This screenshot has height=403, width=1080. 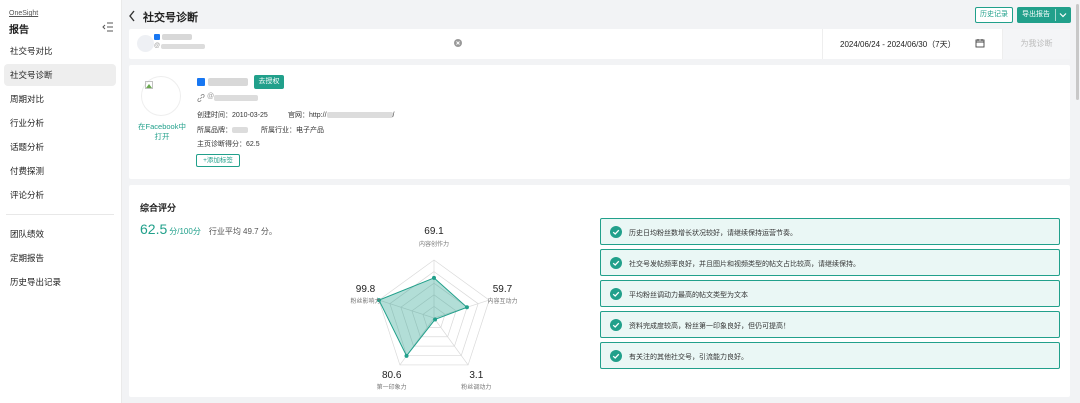 What do you see at coordinates (476, 376) in the screenshot?
I see `radar-value-label: 3.1` at bounding box center [476, 376].